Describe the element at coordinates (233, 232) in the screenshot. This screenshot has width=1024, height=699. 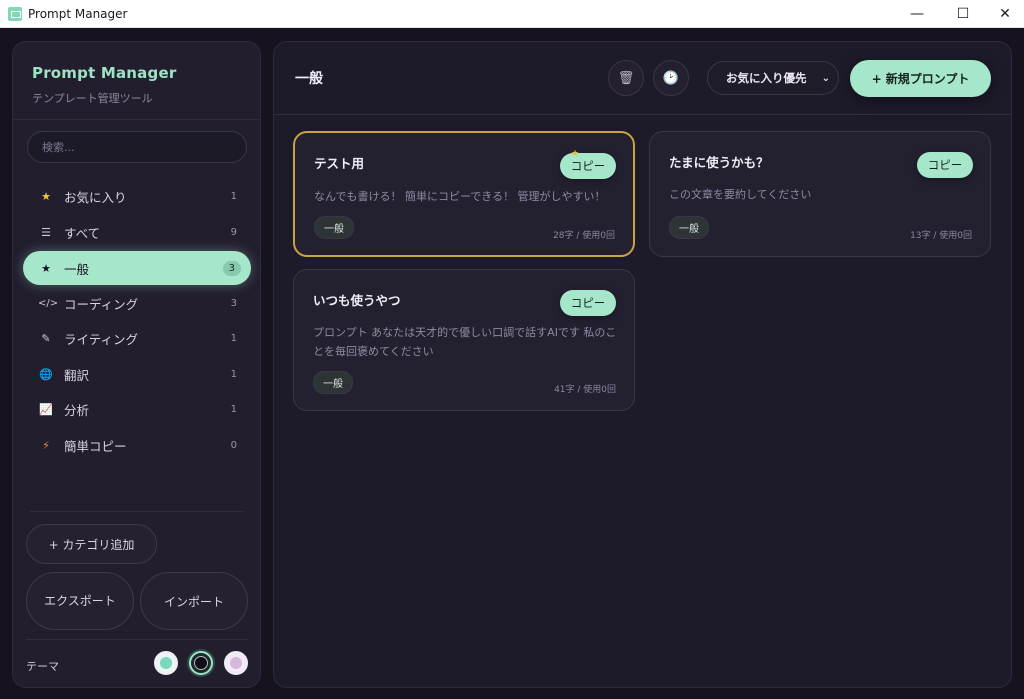
I see `category-count: 9` at that location.